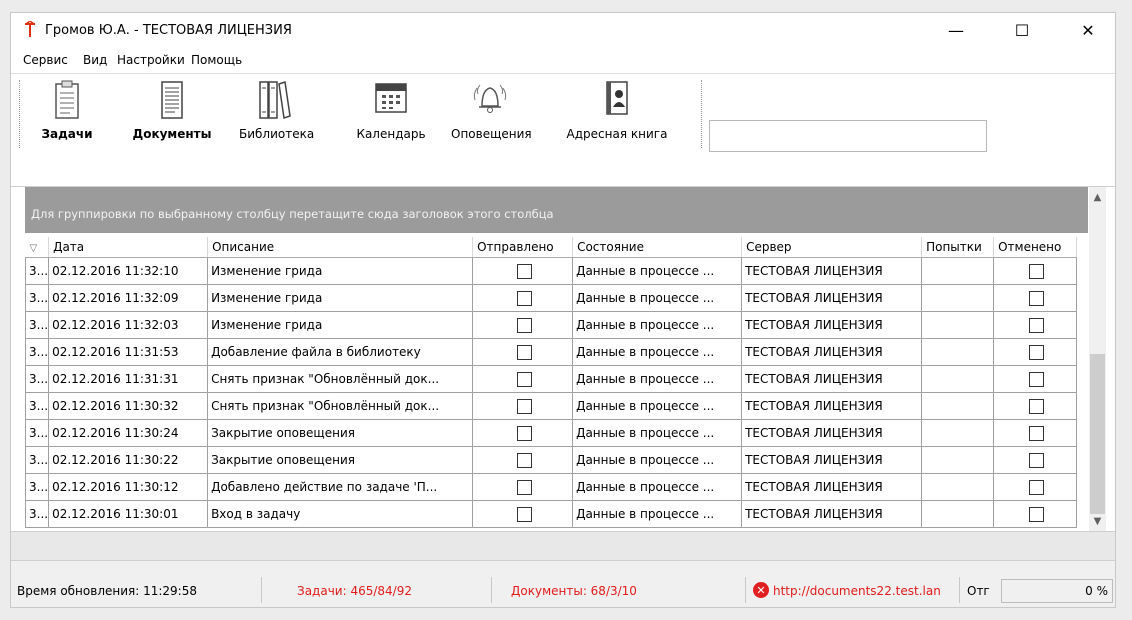  Describe the element at coordinates (128, 247) in the screenshot. I see `column-header-date: Дата` at that location.